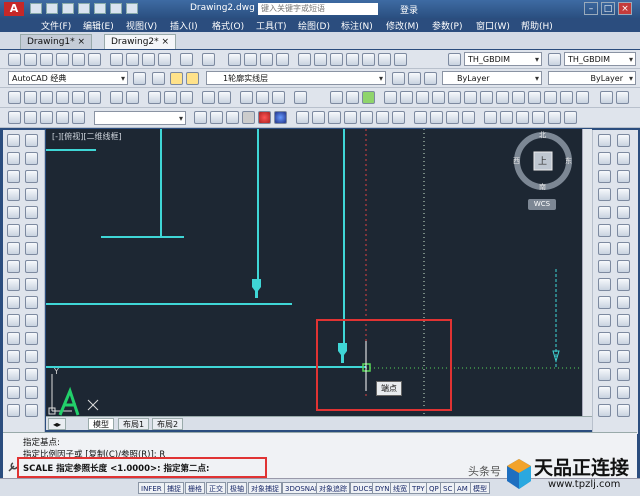  Describe the element at coordinates (296, 78) in the screenshot. I see `layer-select: 1轮廓实线层` at that location.